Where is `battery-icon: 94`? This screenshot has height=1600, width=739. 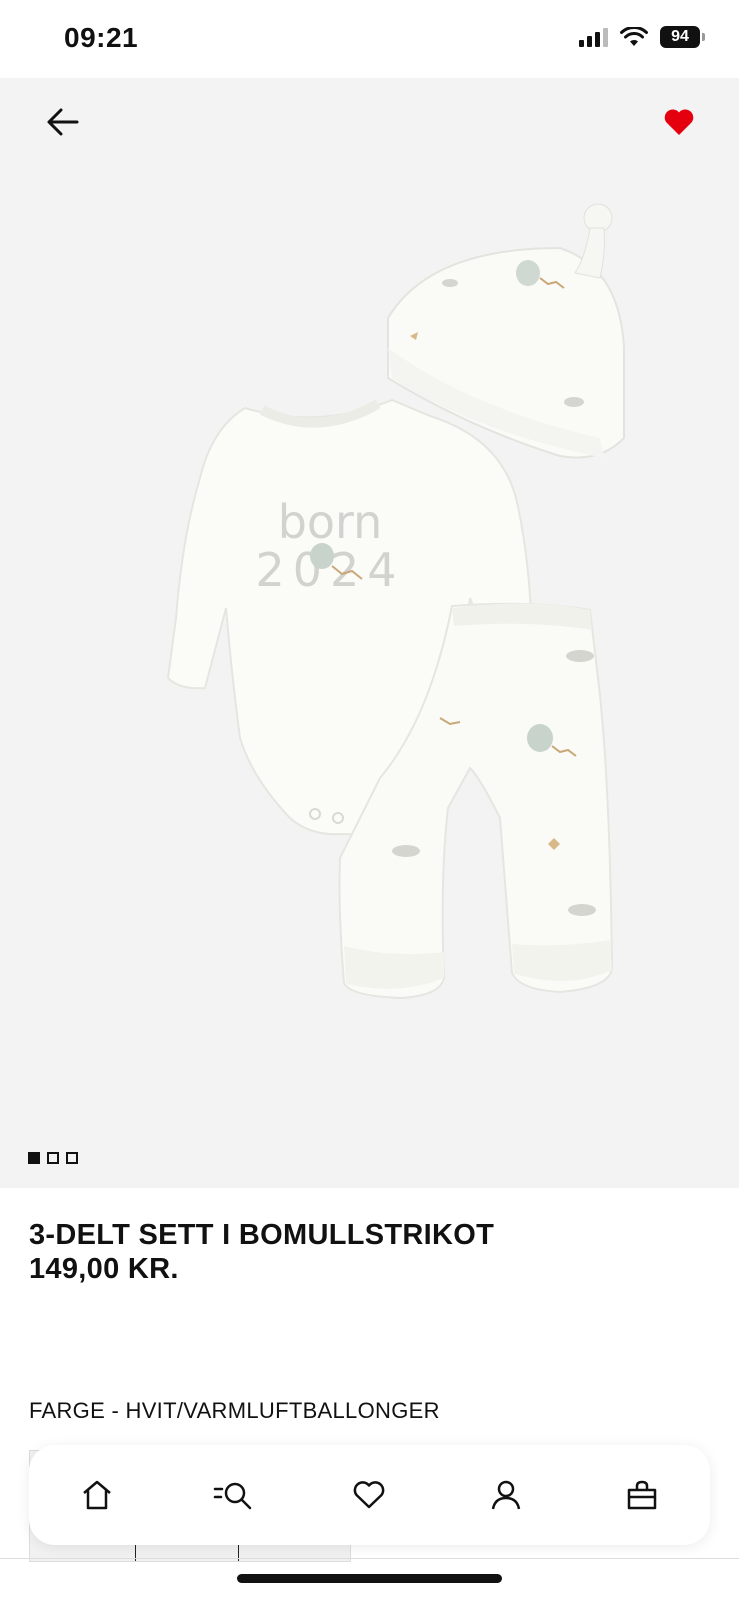
battery-icon: 94 is located at coordinates (682, 37).